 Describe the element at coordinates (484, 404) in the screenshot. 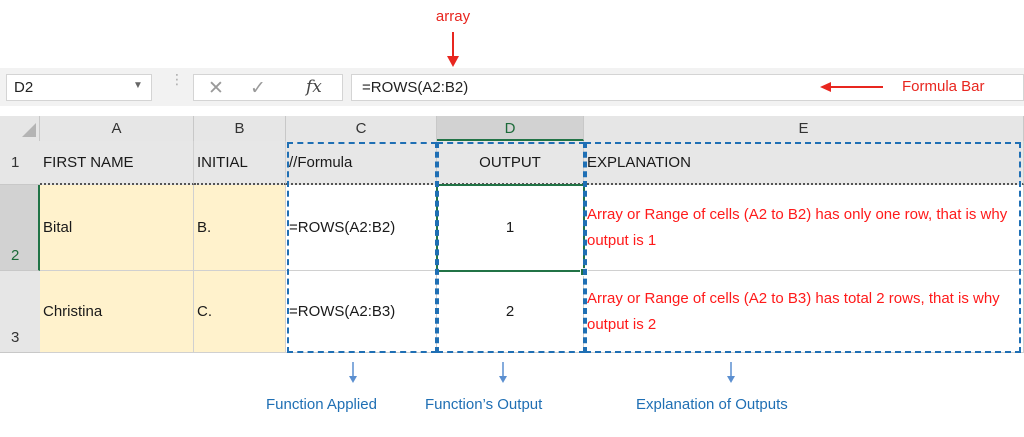

I see `functions-output-label: Function’s Output` at that location.